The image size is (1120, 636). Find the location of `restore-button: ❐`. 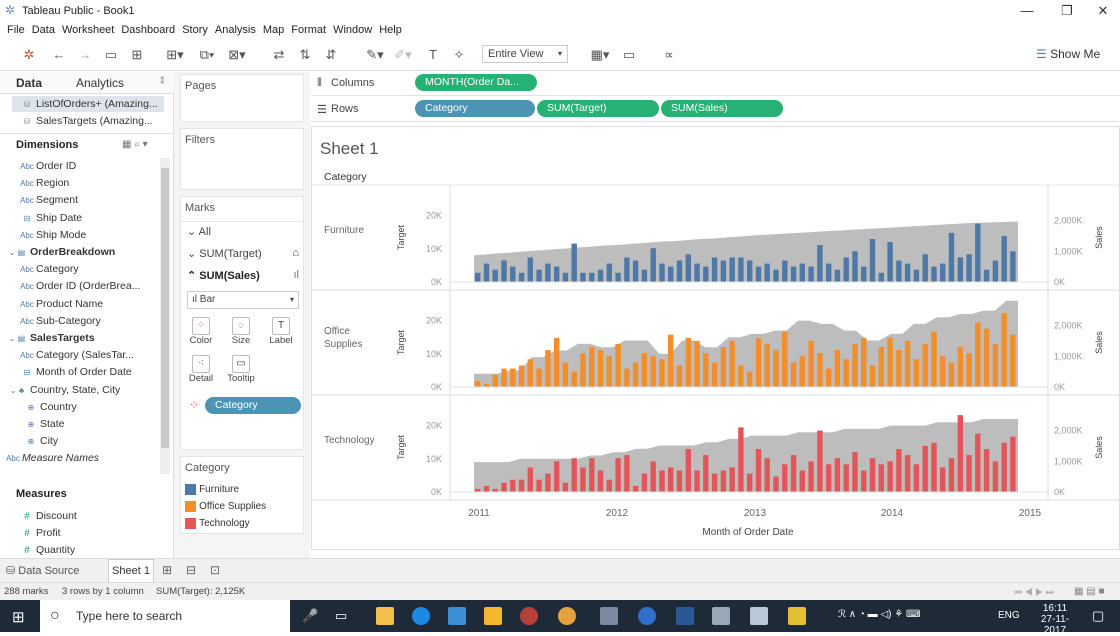

restore-button: ❐ is located at coordinates (1067, 11).